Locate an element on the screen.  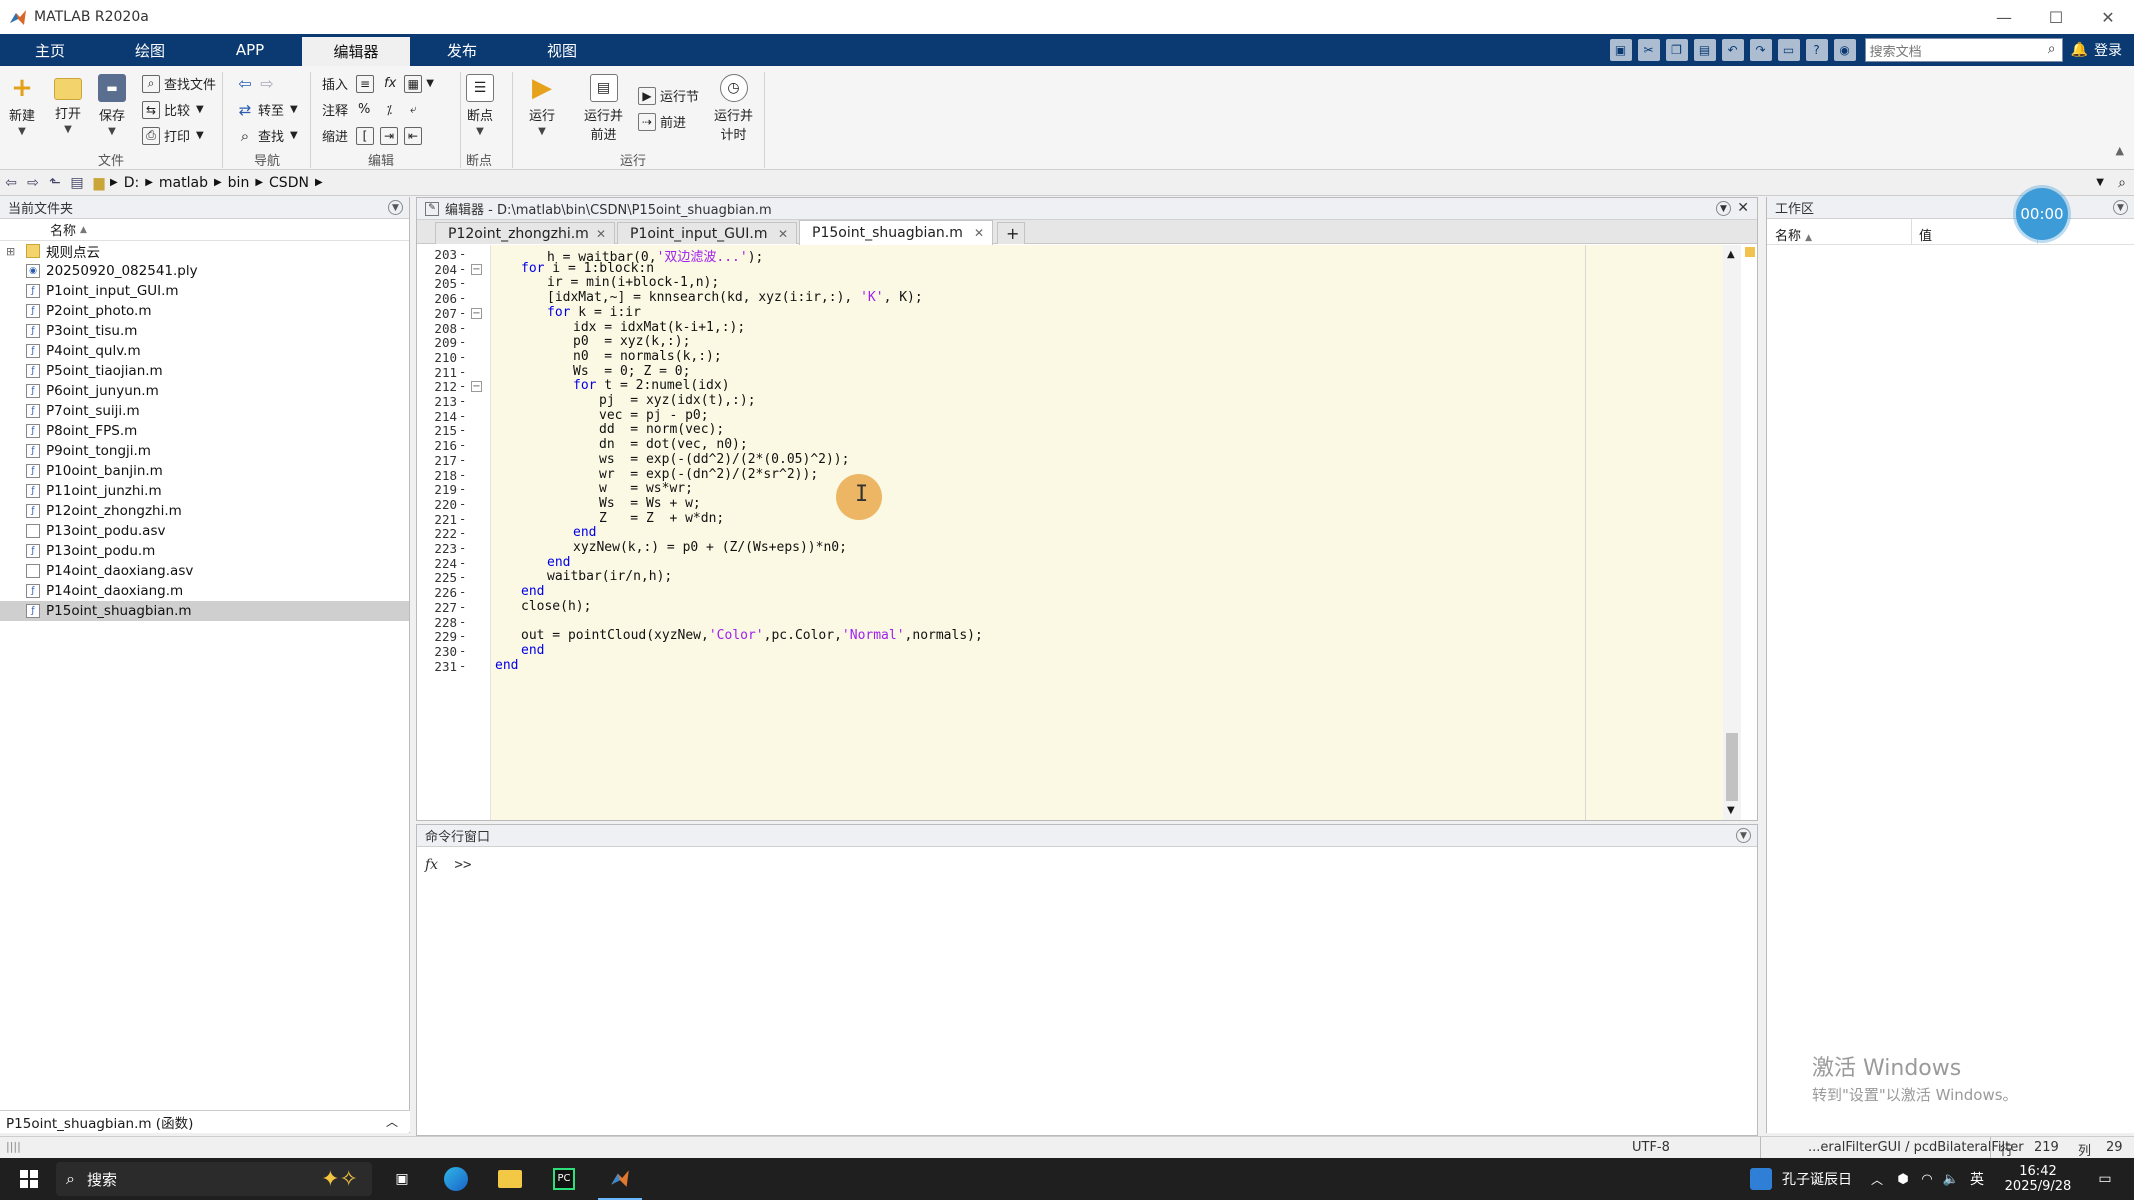
expand-icon: ⊞ is located at coordinates (10, 251).